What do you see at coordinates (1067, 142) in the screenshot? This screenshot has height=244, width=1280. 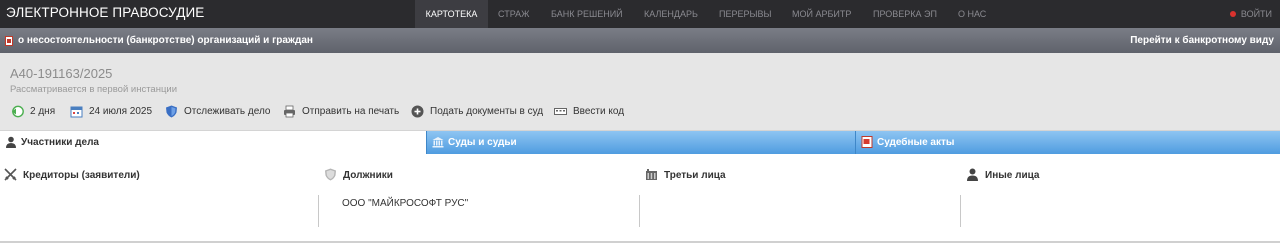 I see `tab-court-acts: Судебные акты` at bounding box center [1067, 142].